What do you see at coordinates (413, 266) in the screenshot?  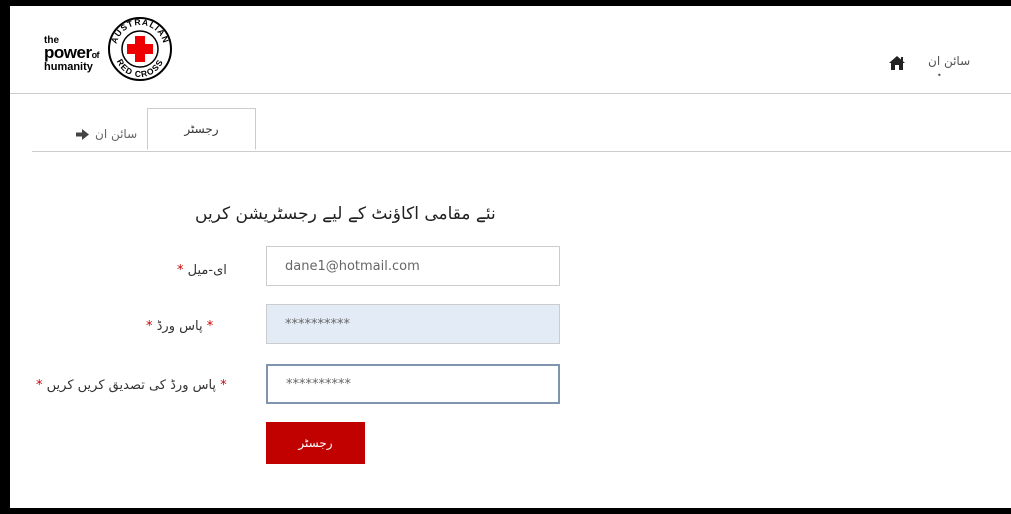 I see `email-field` at bounding box center [413, 266].